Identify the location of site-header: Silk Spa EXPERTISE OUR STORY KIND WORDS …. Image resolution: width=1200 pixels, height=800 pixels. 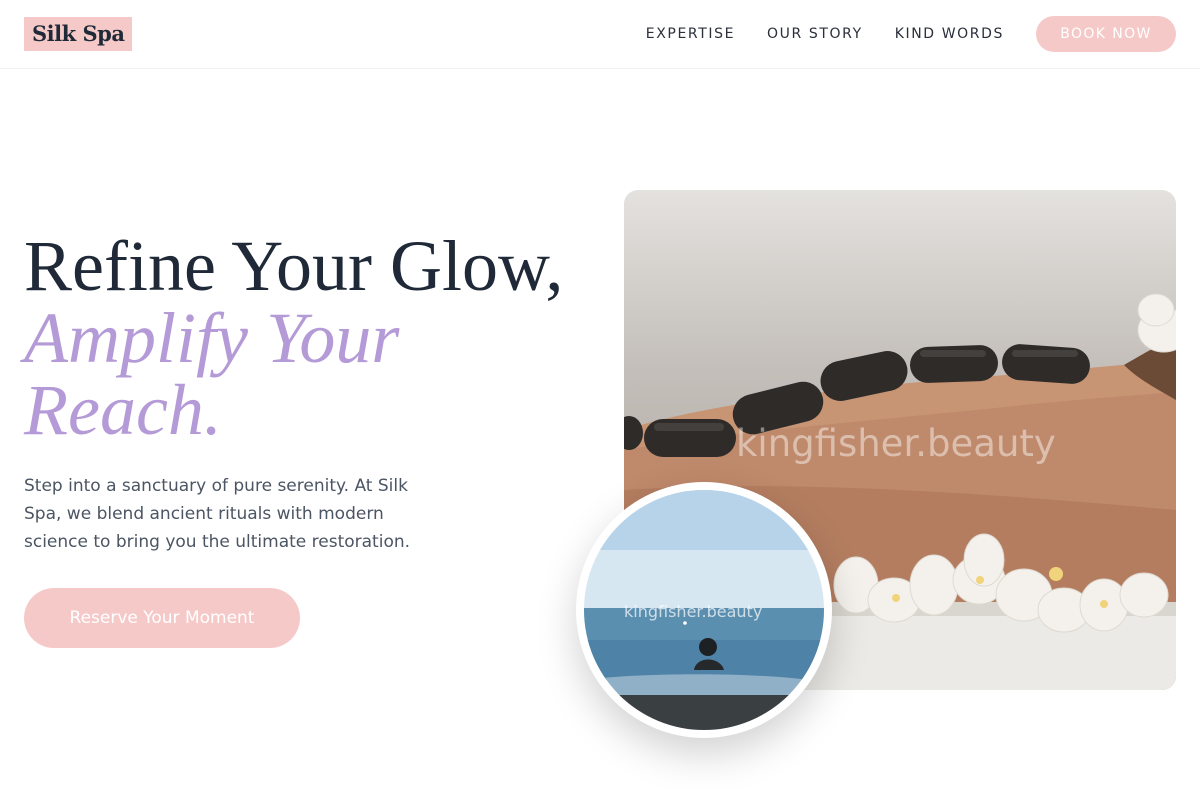
(600, 34).